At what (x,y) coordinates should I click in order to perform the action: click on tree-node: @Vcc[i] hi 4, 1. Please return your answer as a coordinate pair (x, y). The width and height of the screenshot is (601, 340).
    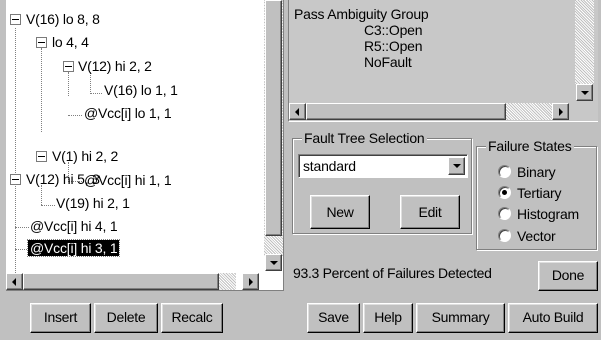
    Looking at the image, I should click on (74, 226).